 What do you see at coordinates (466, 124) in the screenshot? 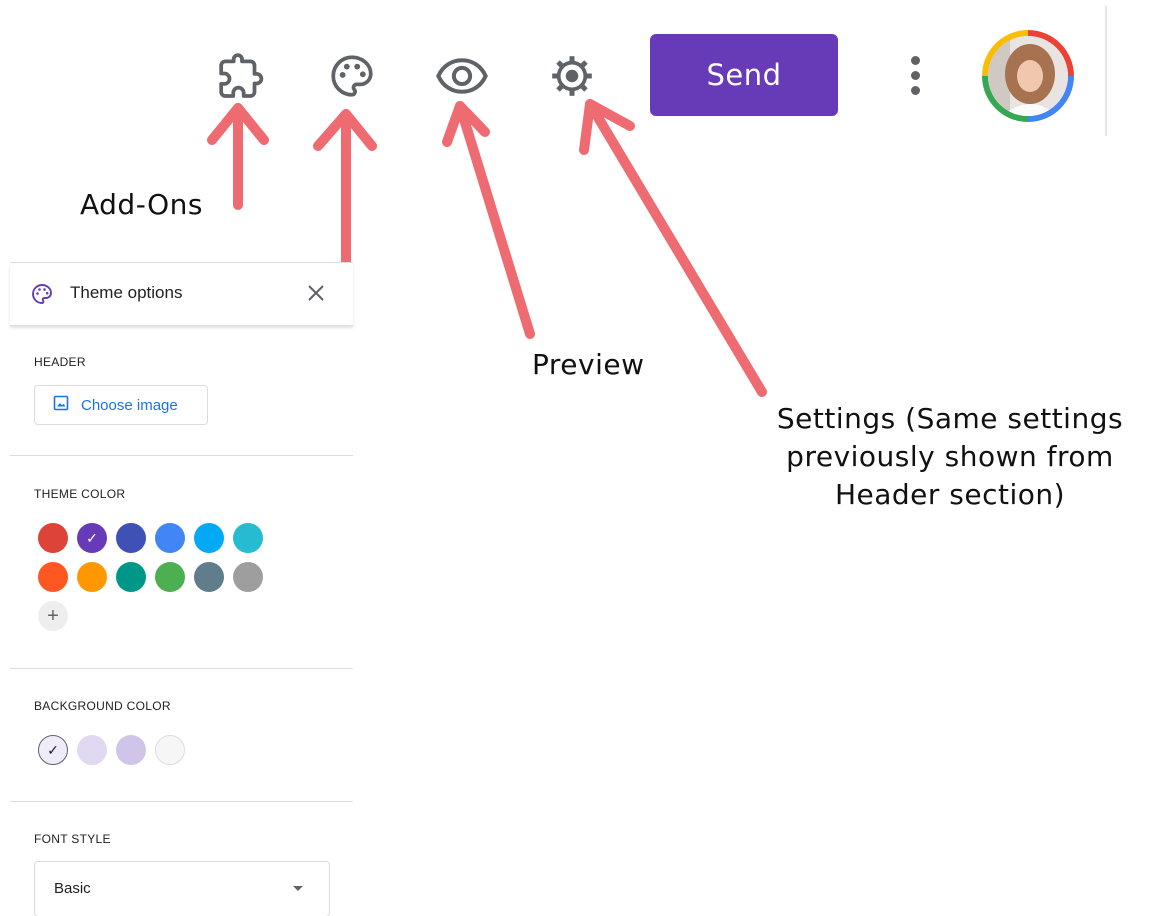
I see `arrowhead-preview` at bounding box center [466, 124].